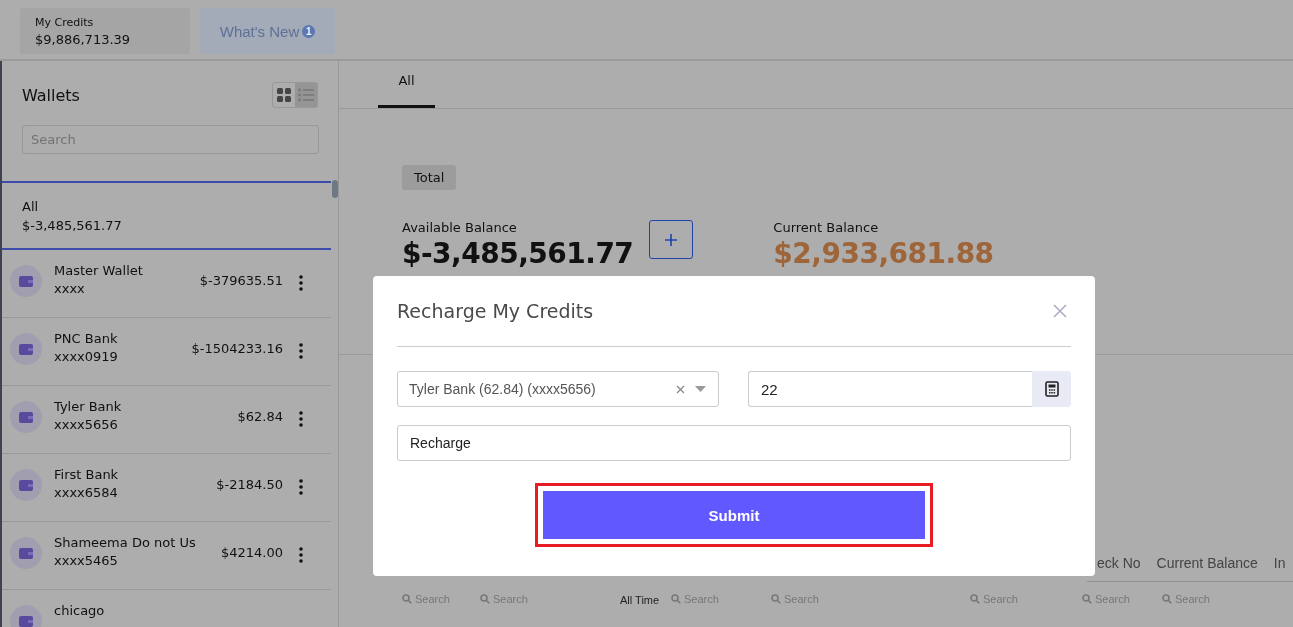  Describe the element at coordinates (335, 189) in the screenshot. I see `scrollbar-thumb` at that location.